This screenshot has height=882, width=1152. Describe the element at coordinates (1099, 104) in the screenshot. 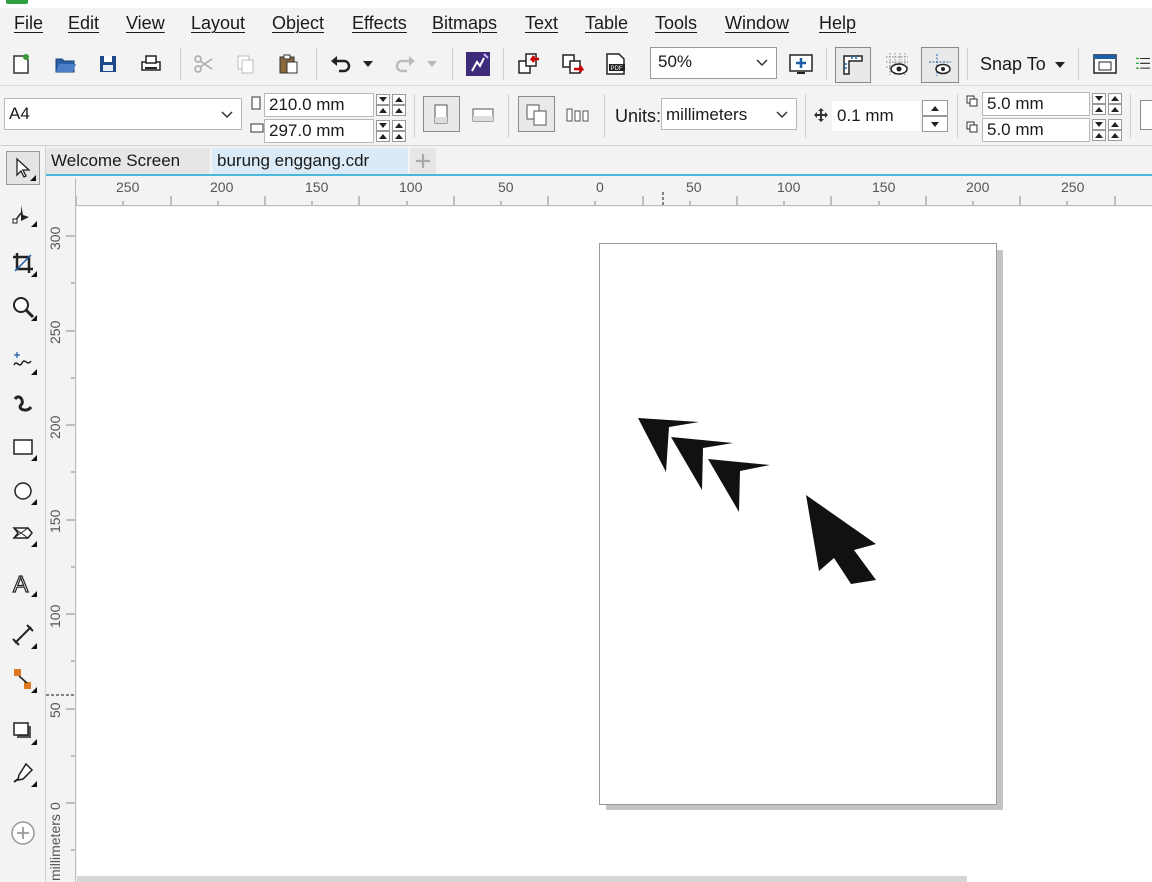

I see `duplicate-x-stepper` at that location.